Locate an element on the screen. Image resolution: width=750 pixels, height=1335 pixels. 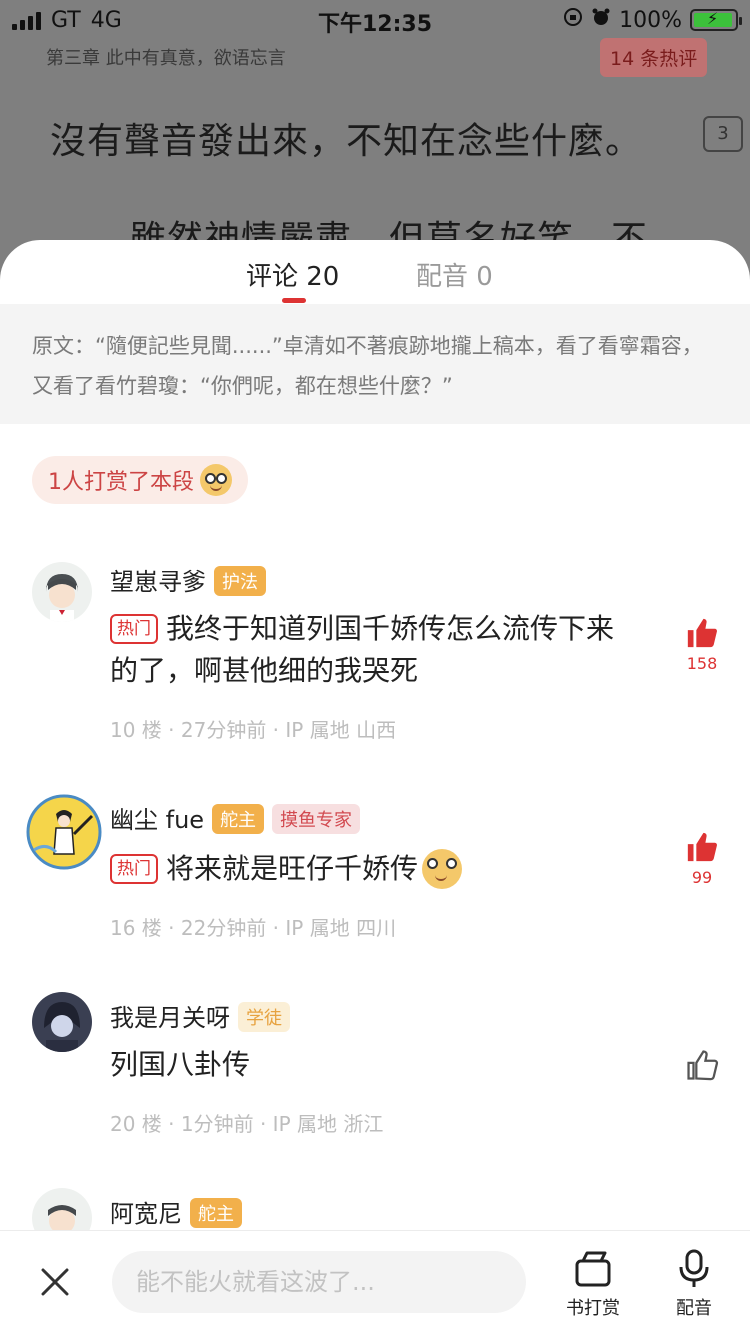
battery-percent: 100% is located at coordinates (650, 20).